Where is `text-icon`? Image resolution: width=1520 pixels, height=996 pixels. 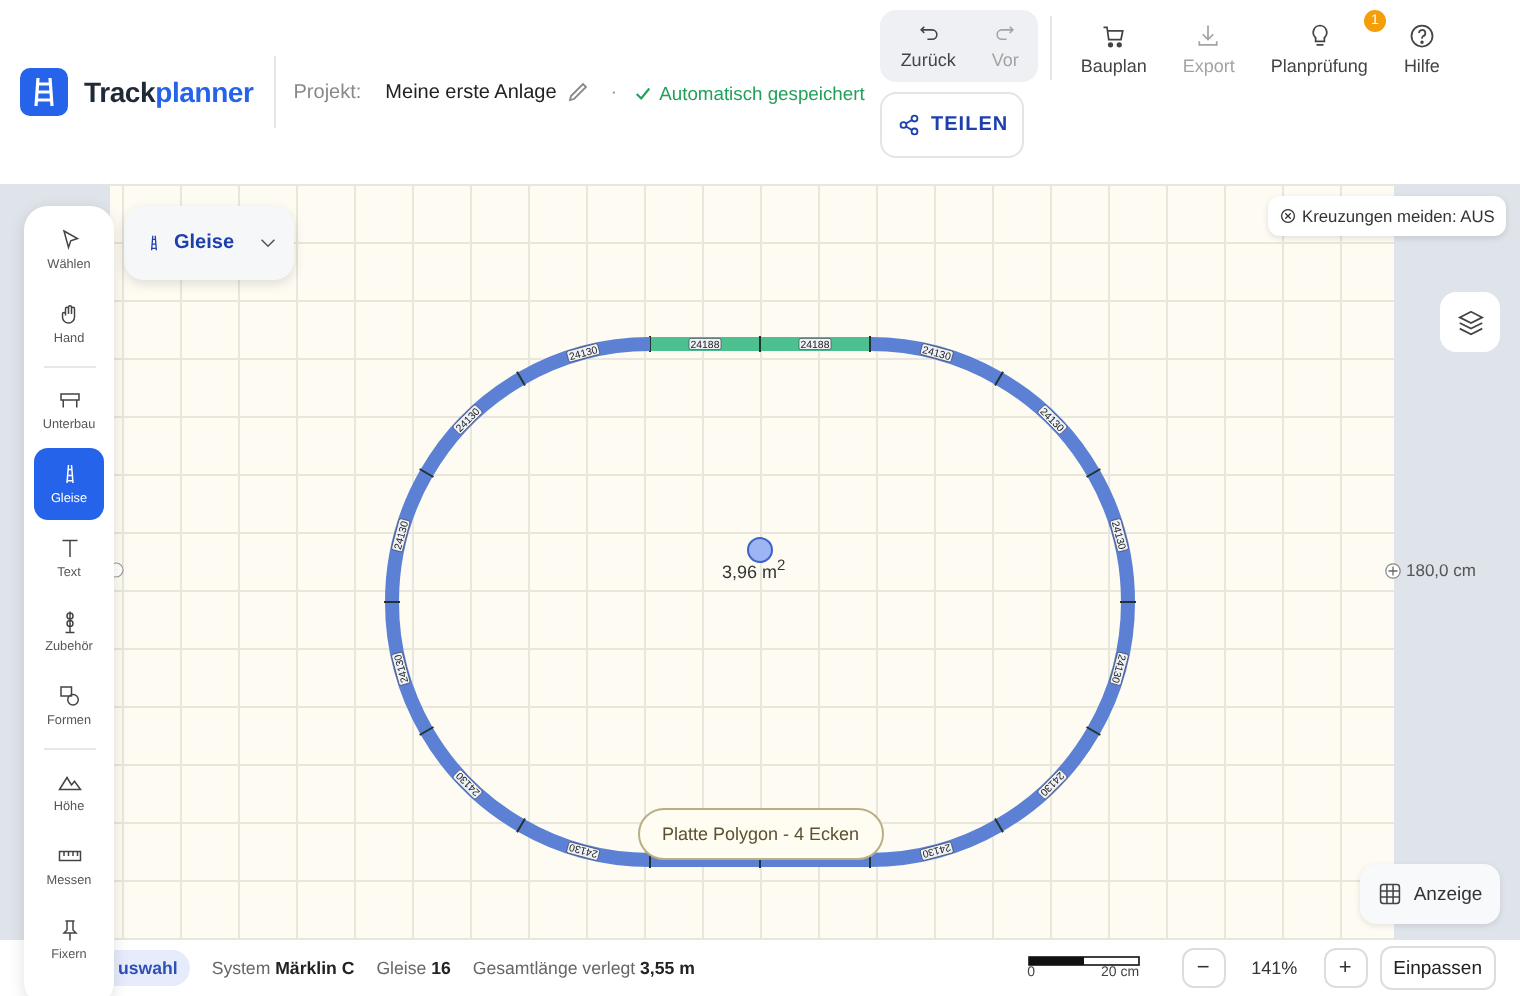
text-icon is located at coordinates (69, 548).